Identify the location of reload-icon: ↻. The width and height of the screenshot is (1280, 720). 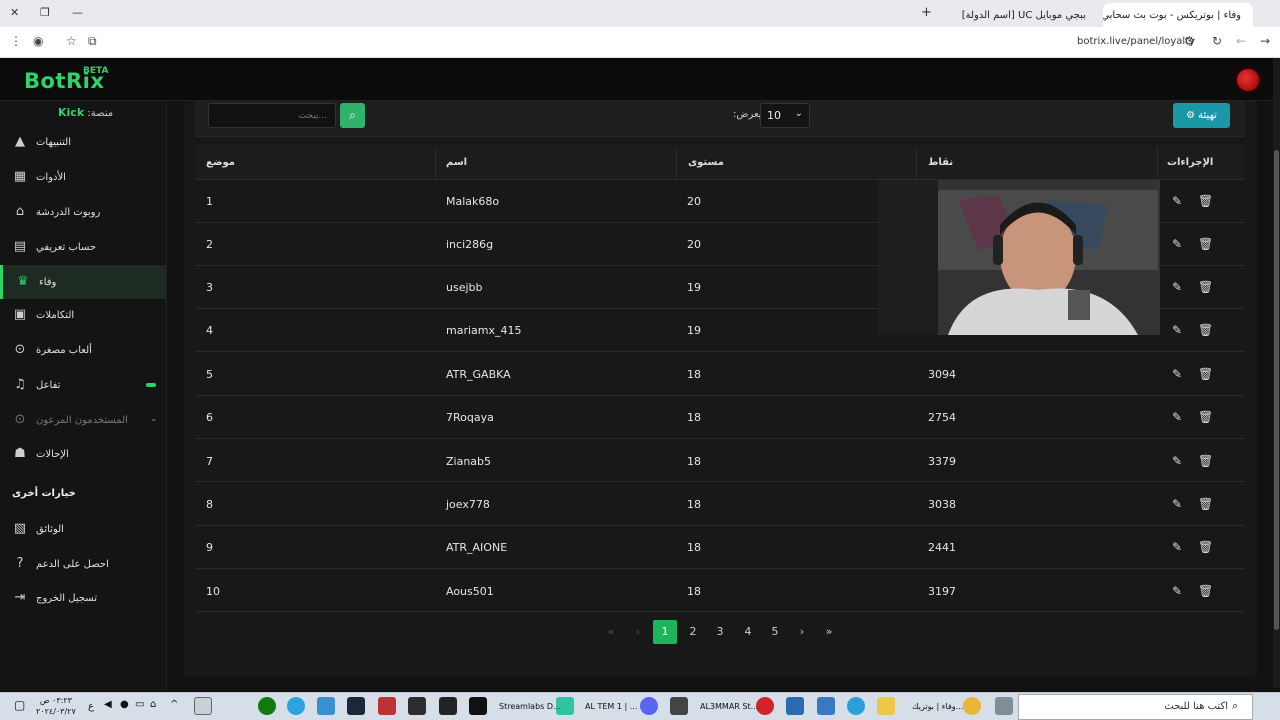
(1217, 41).